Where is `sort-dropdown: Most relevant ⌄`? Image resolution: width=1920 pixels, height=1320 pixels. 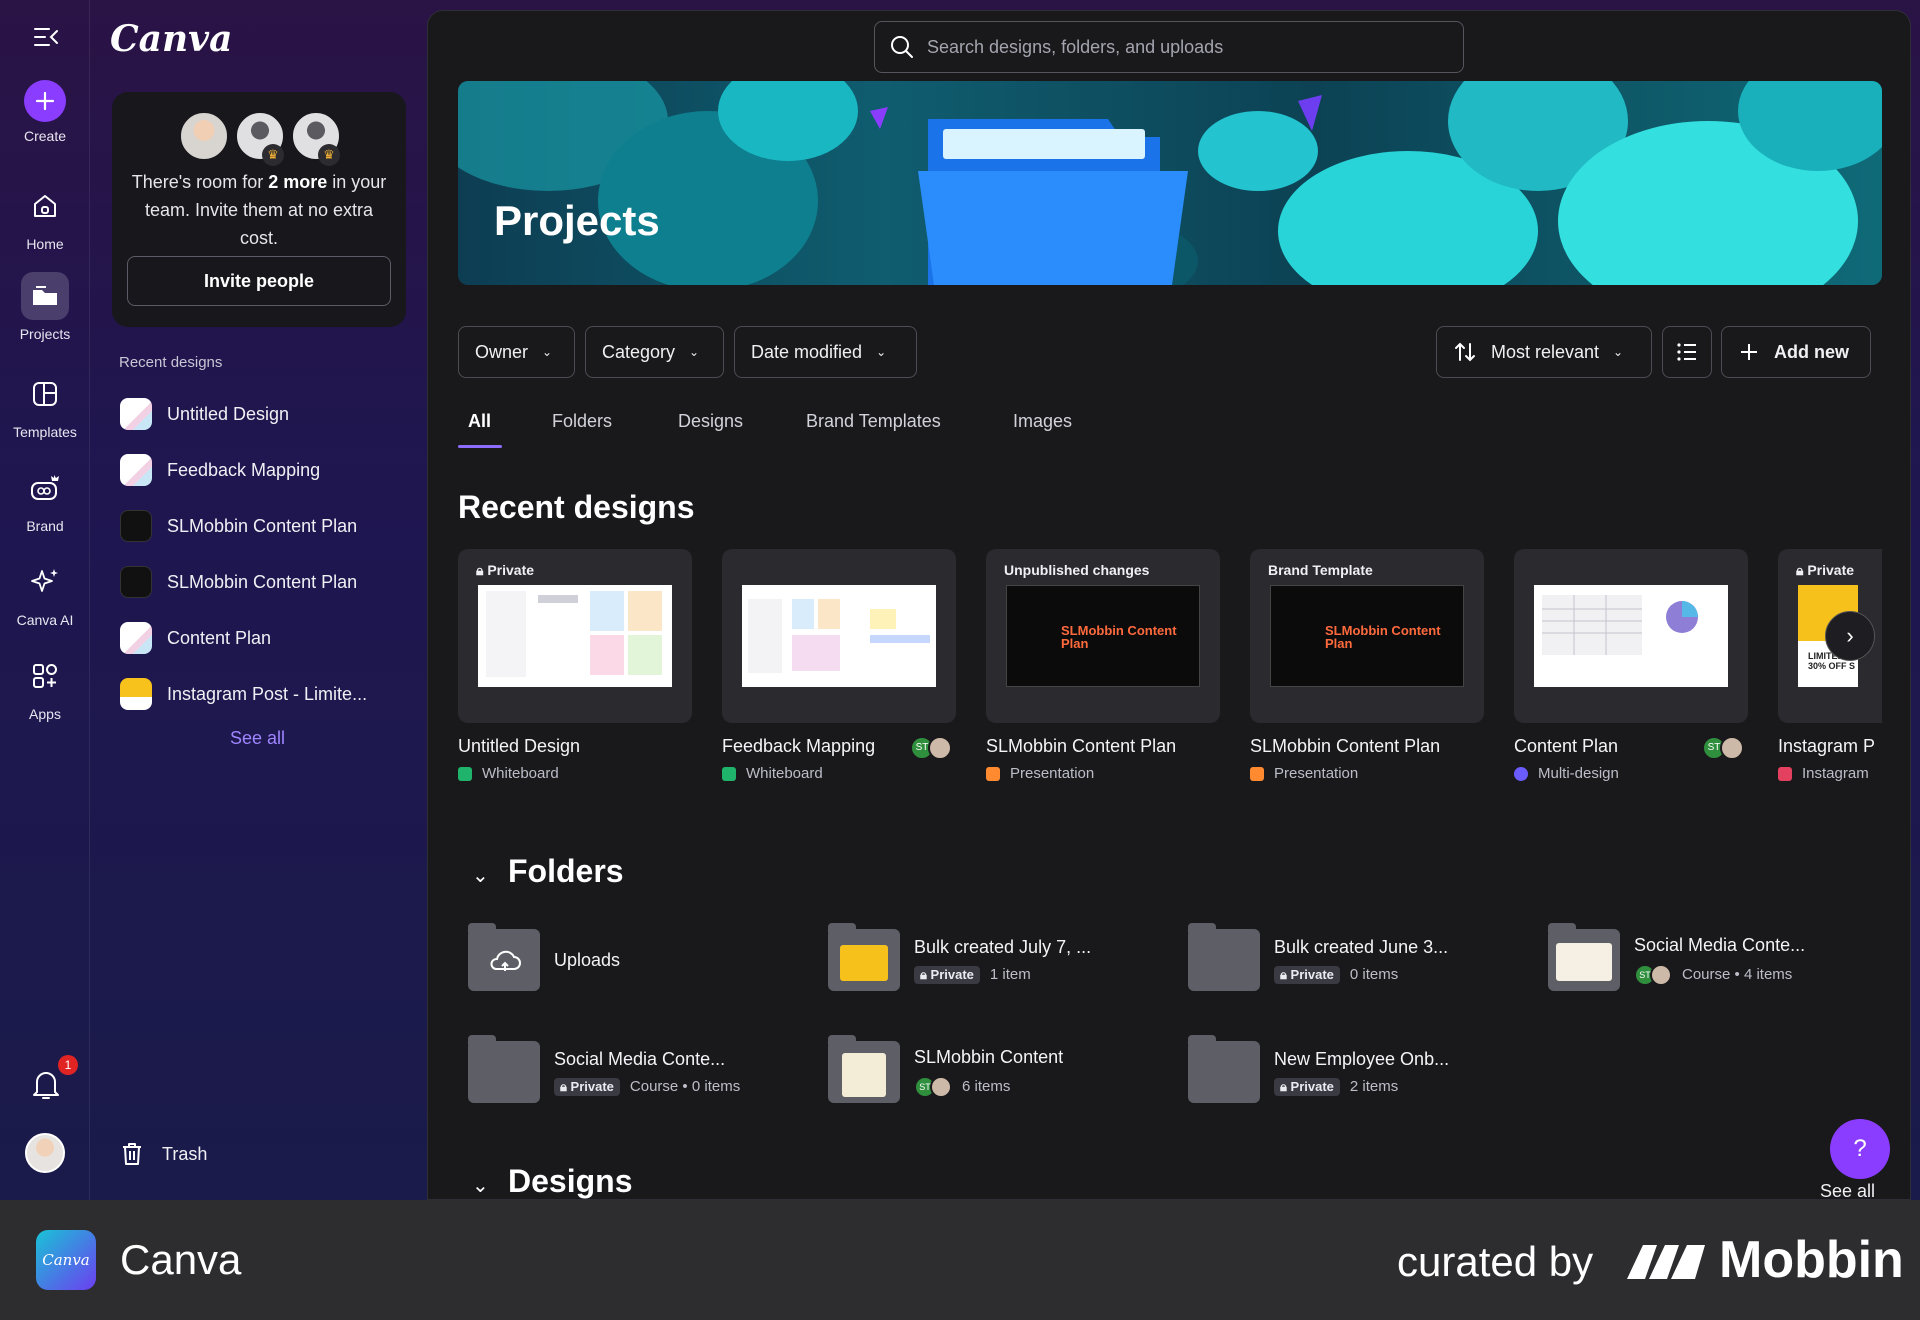
sort-dropdown: Most relevant ⌄ is located at coordinates (1544, 352).